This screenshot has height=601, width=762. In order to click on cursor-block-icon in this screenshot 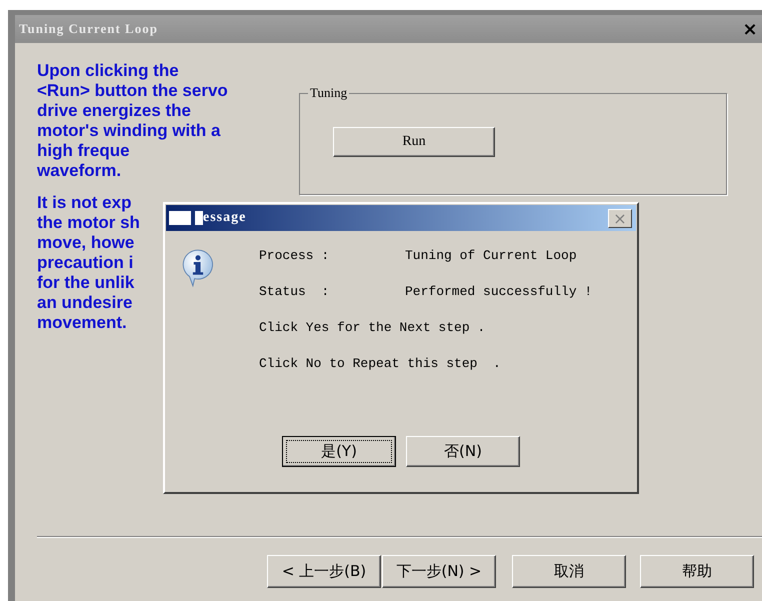, I will do `click(199, 218)`.